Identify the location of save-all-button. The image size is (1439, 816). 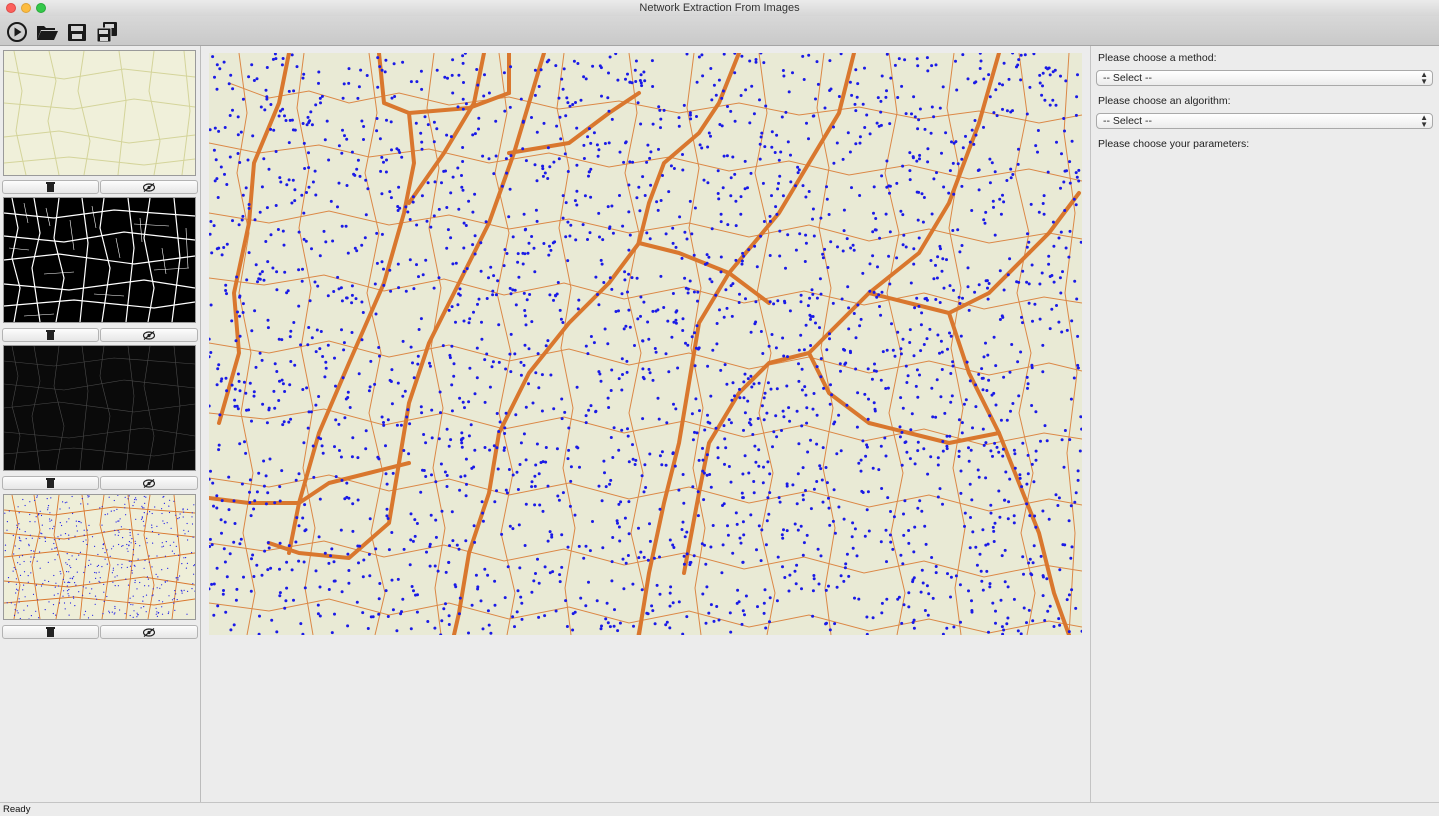
(107, 31).